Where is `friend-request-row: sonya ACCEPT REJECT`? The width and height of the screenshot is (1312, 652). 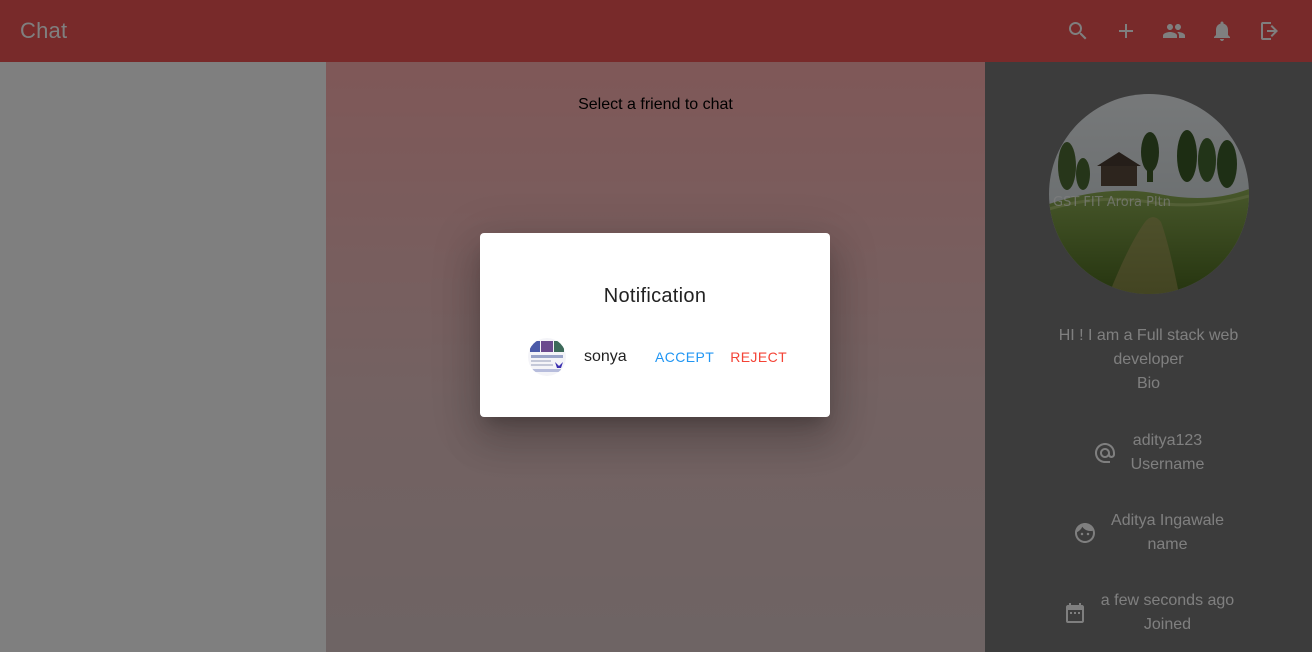
friend-request-row: sonya ACCEPT REJECT is located at coordinates (661, 357).